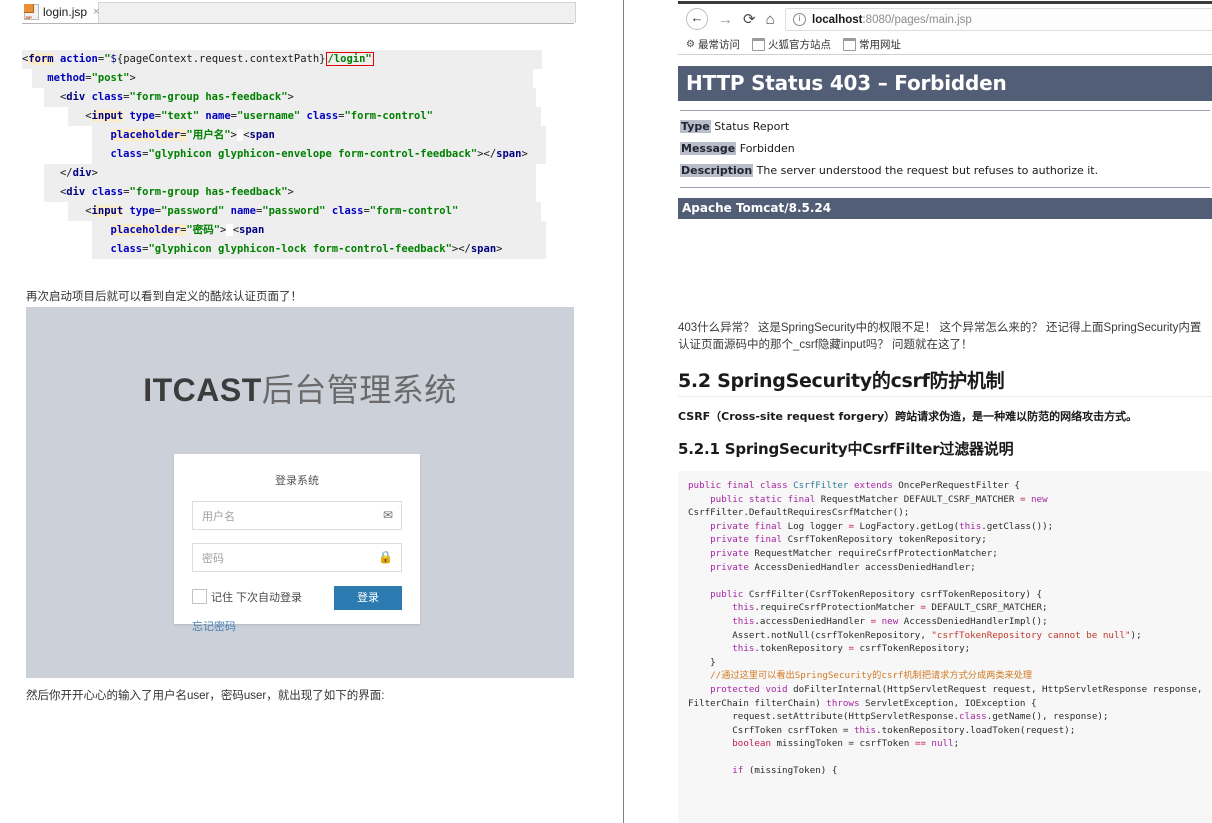  What do you see at coordinates (768, 499) in the screenshot?
I see `java-token: static` at bounding box center [768, 499].